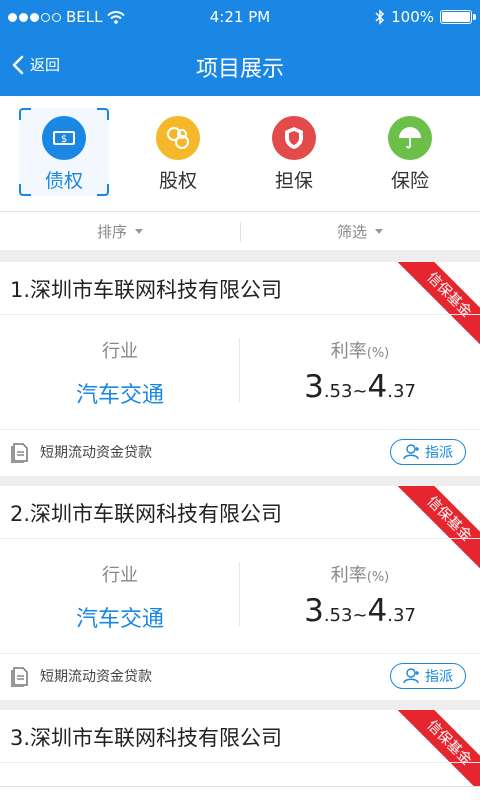 The image size is (480, 800). I want to click on tab-guarantee: 担保, so click(294, 152).